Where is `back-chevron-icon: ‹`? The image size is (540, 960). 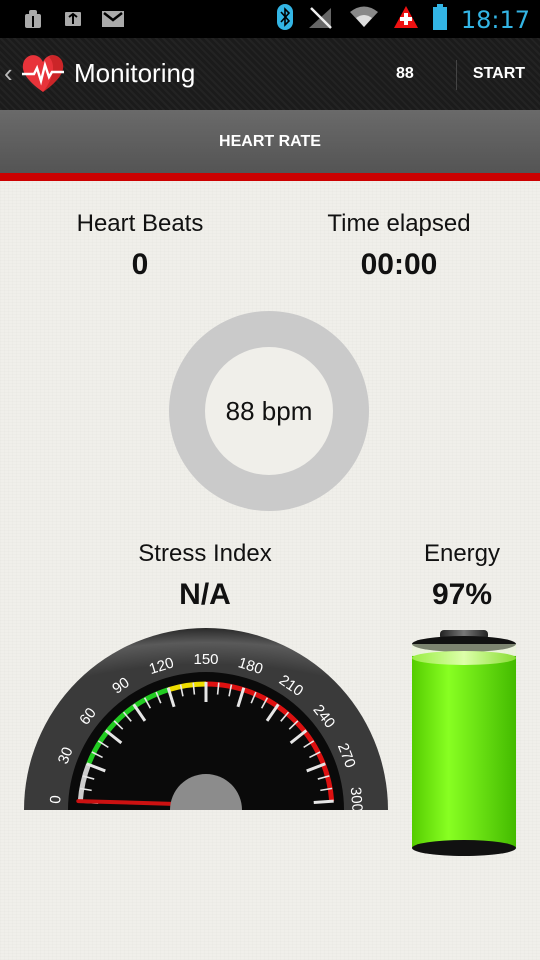
back-chevron-icon: ‹ is located at coordinates (8, 73).